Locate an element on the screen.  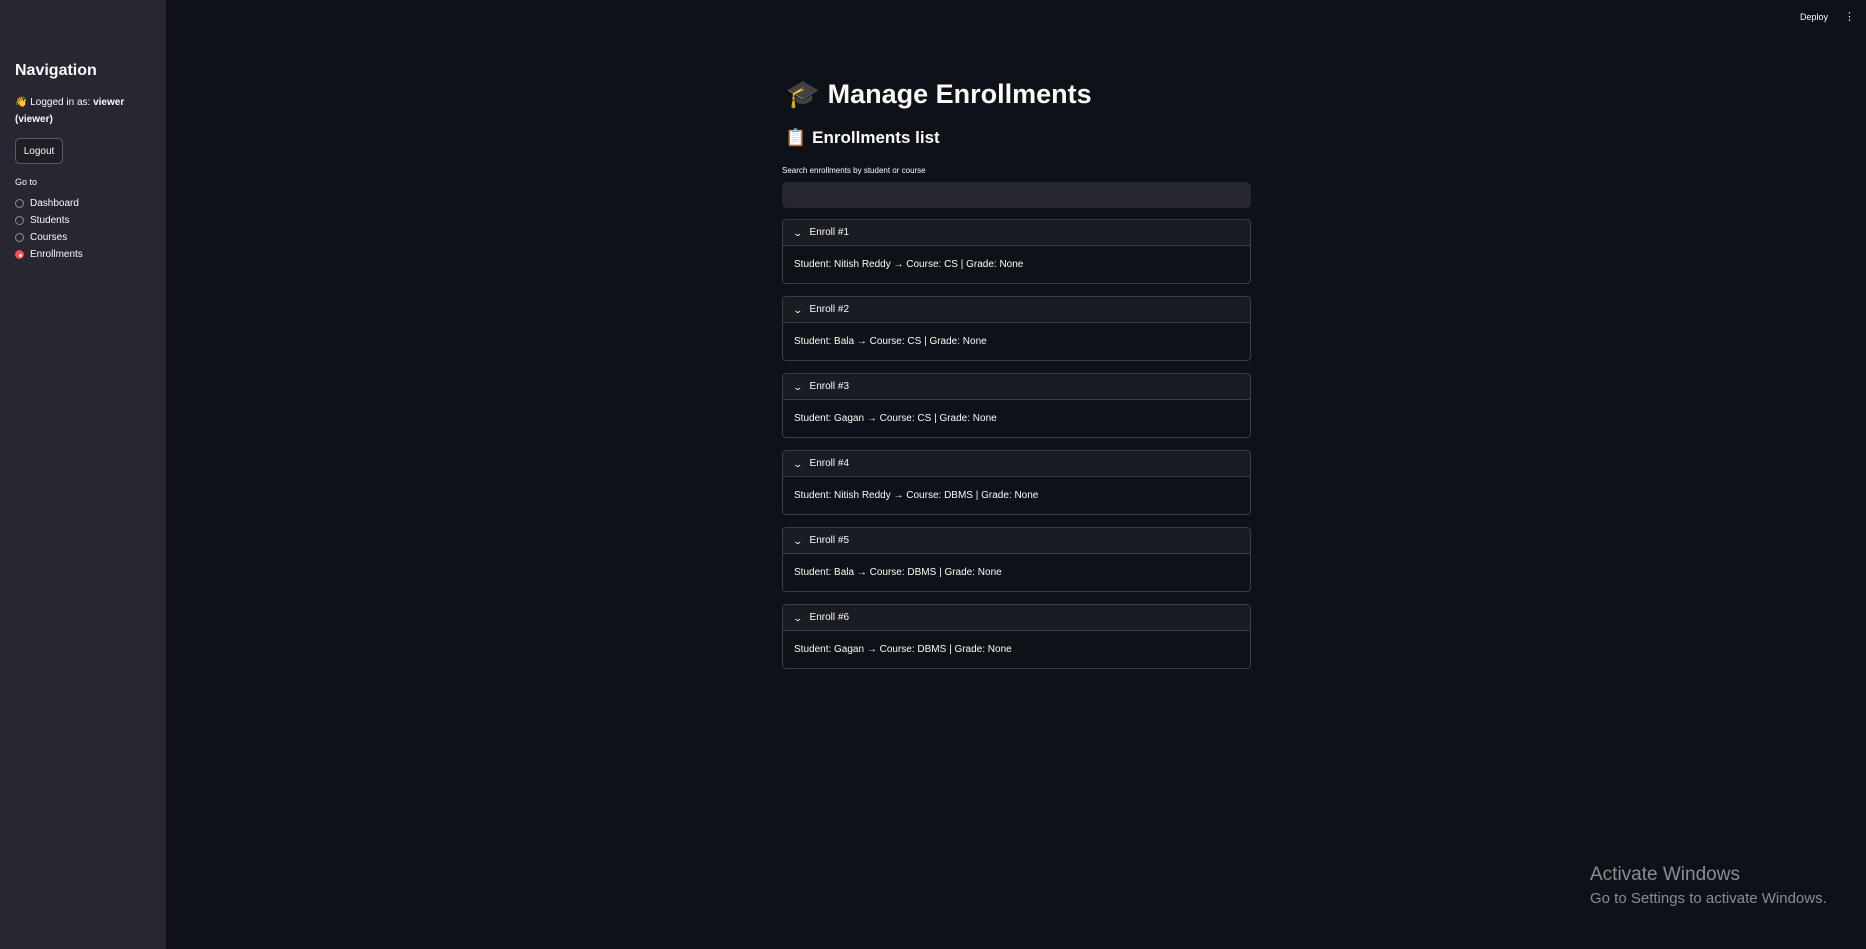
wave-icon: 👋 is located at coordinates (21, 102).